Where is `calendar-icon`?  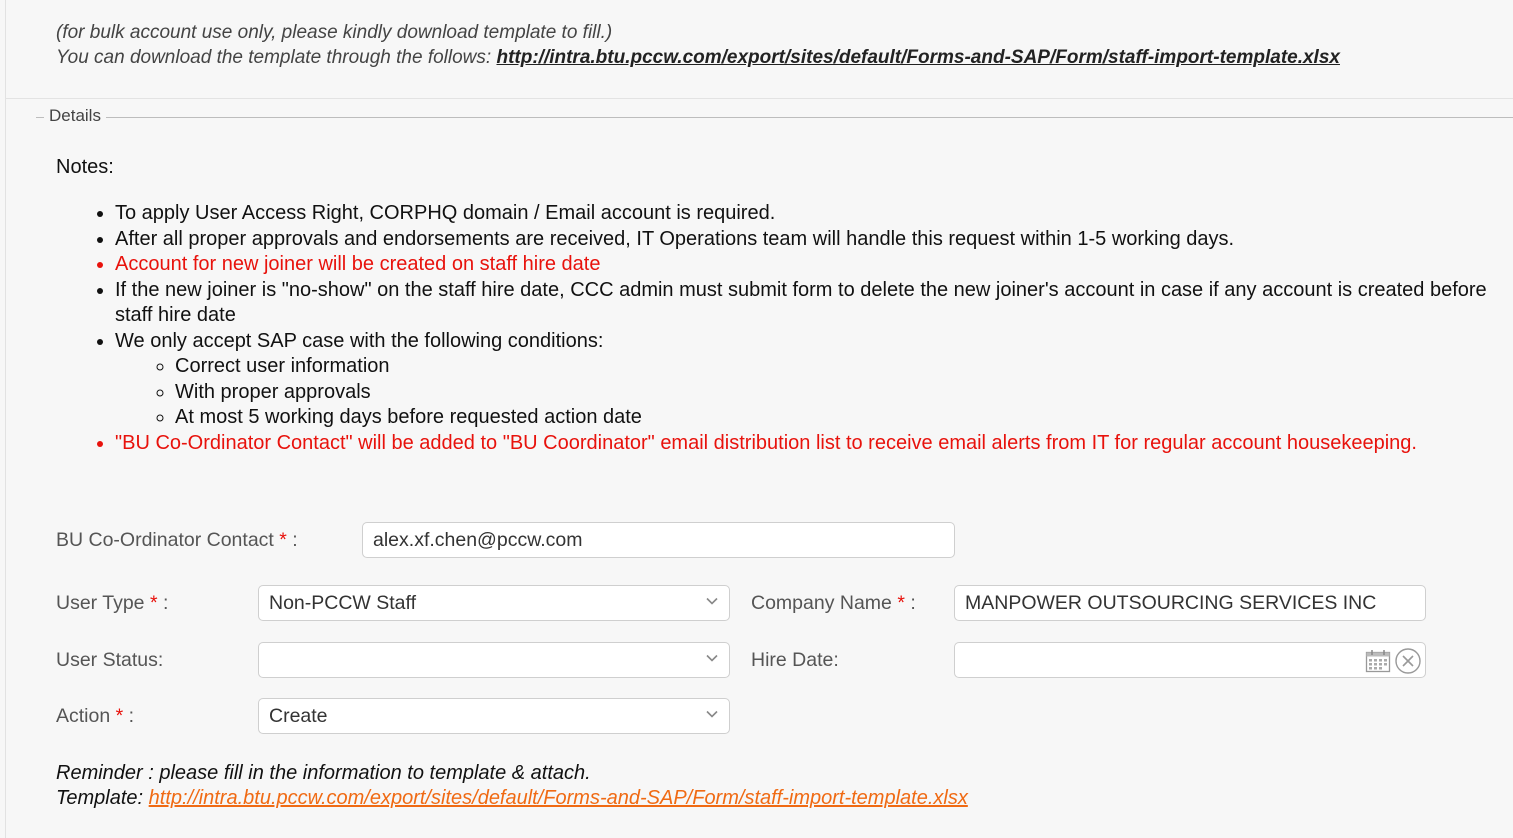 calendar-icon is located at coordinates (1378, 661).